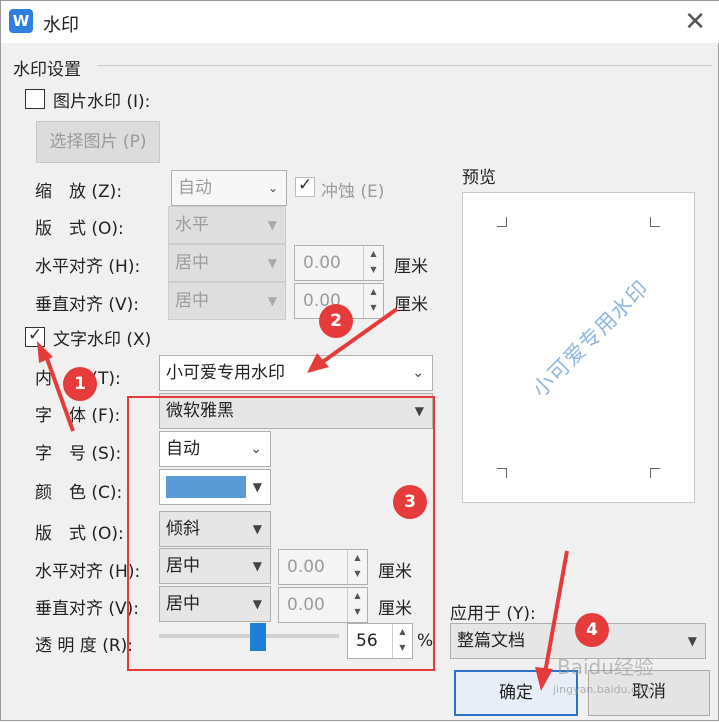  I want to click on baidu-watermark: Baidu经验, so click(605, 667).